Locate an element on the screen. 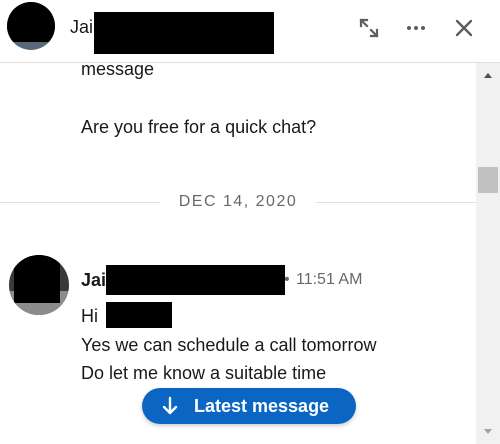 This screenshot has width=500, height=444. conversation-header: Jai is located at coordinates (250, 31).